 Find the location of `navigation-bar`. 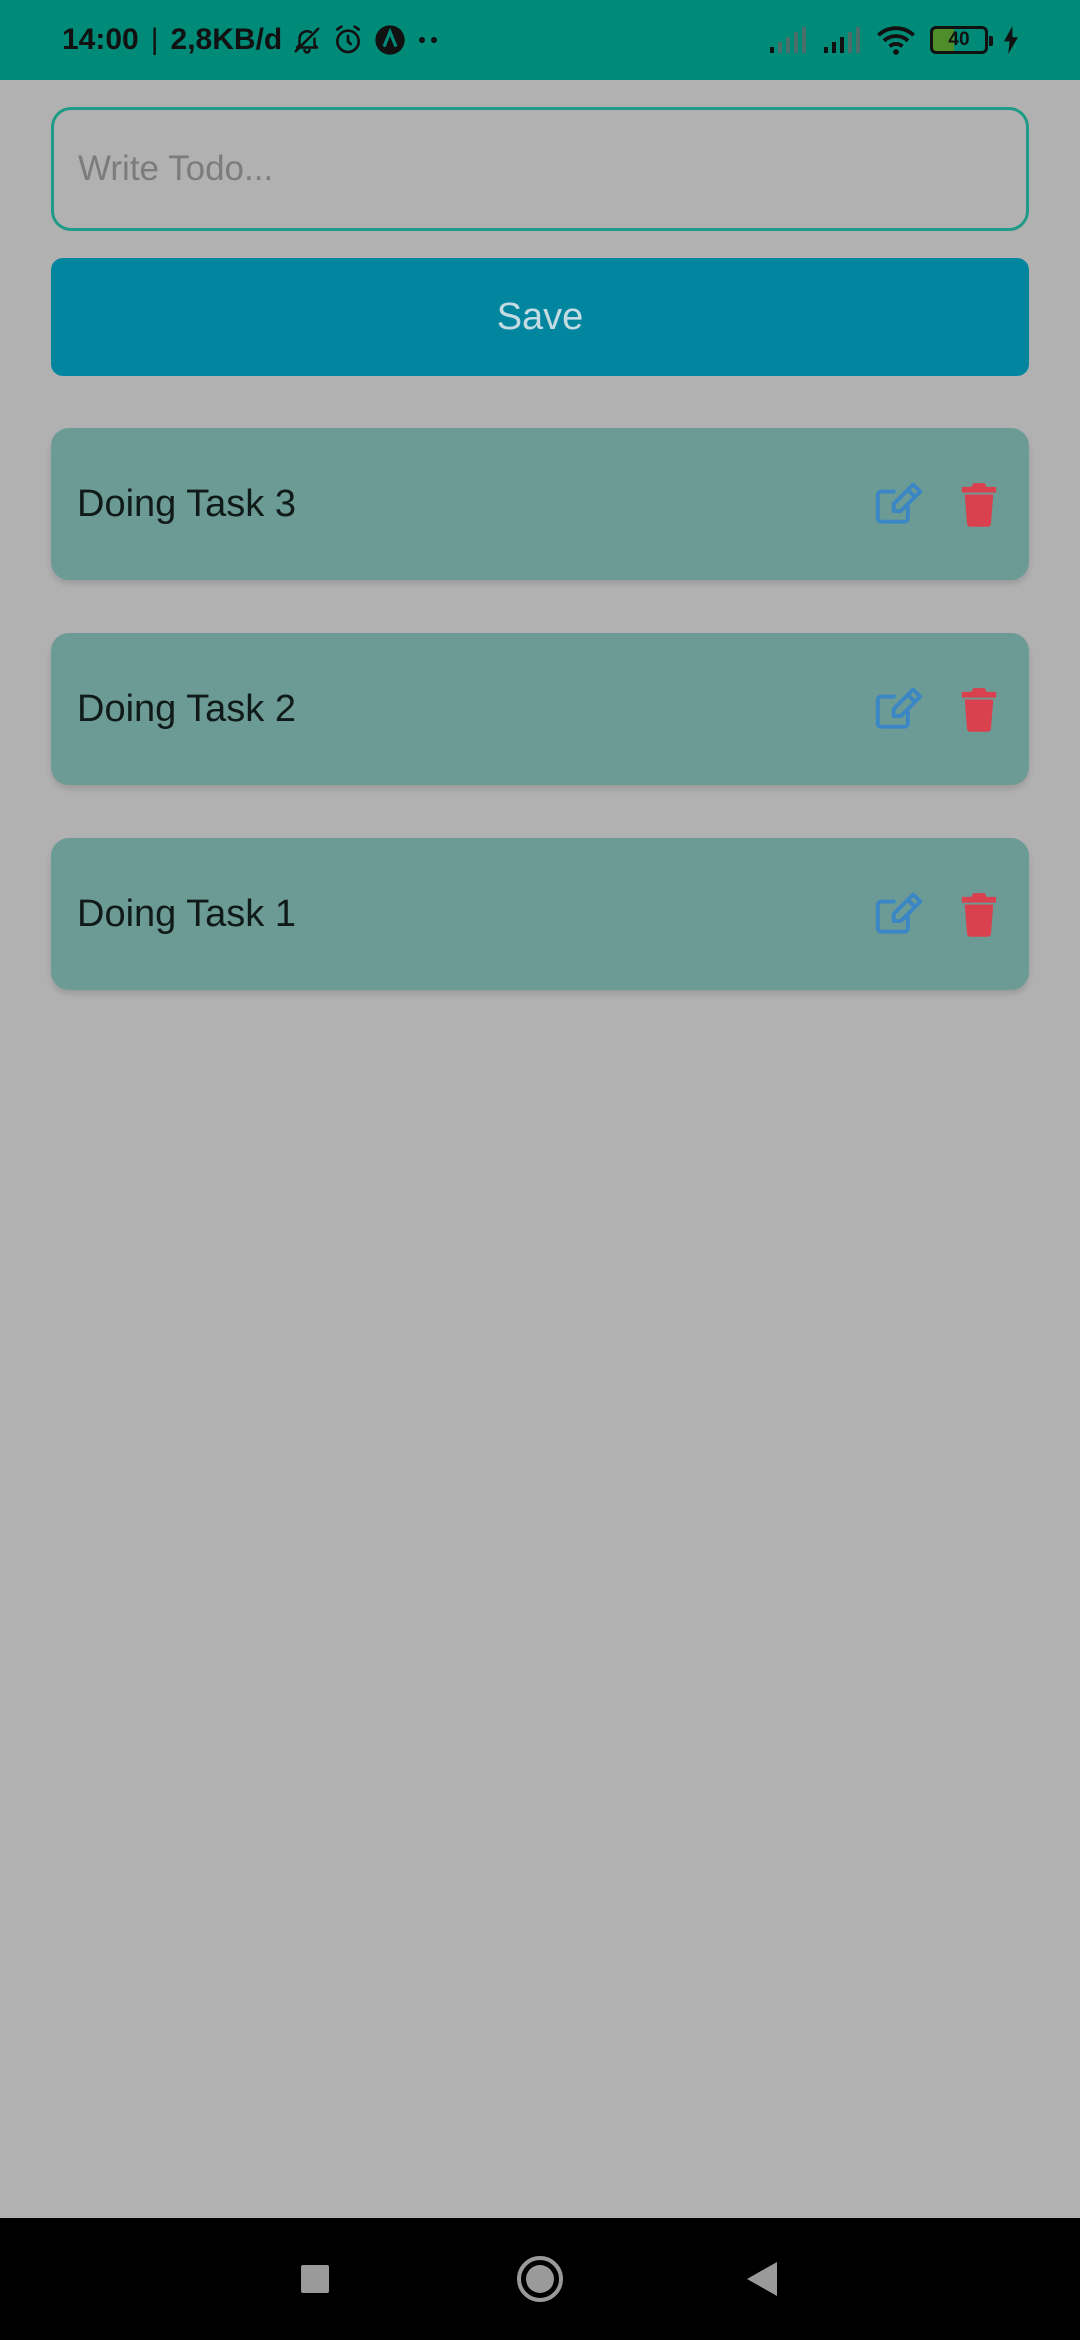

navigation-bar is located at coordinates (540, 2279).